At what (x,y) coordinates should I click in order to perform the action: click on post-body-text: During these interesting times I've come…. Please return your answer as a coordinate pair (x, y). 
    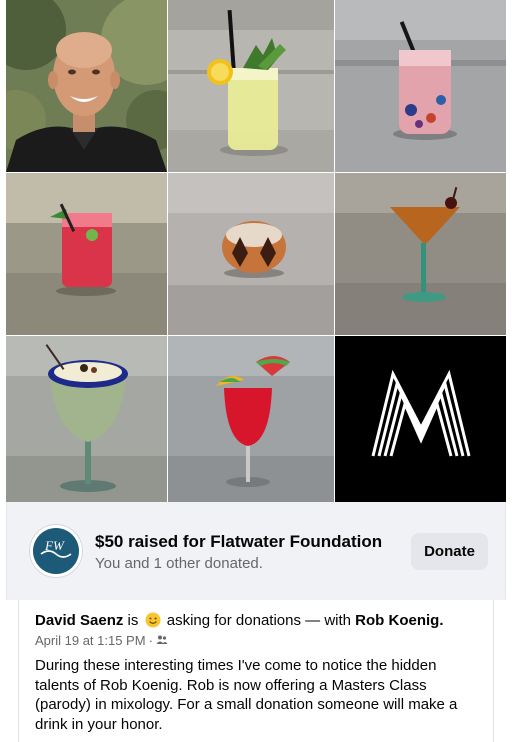
    Looking at the image, I should click on (246, 695).